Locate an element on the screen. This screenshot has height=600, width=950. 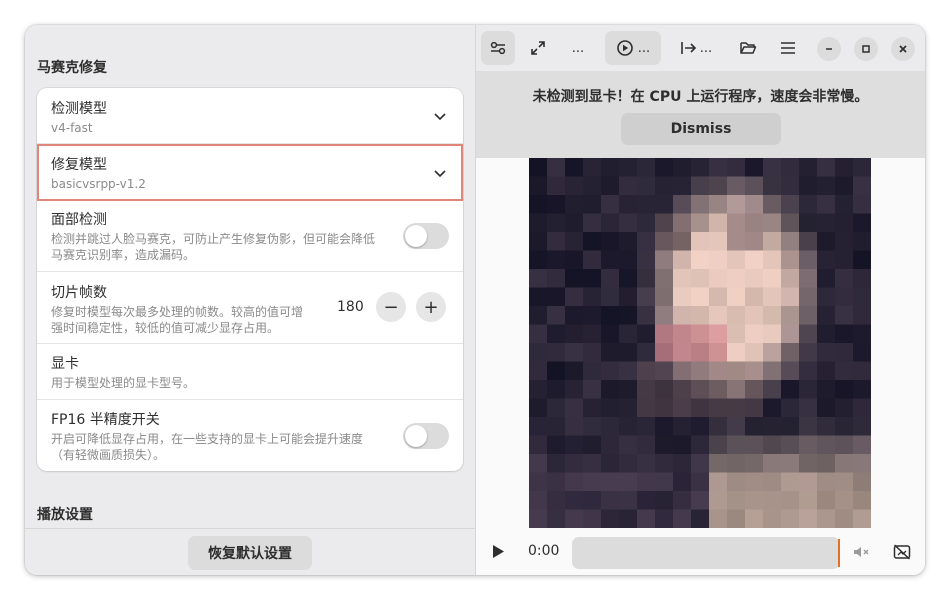
reset-defaults-button: 恢复默认设置 is located at coordinates (250, 553).